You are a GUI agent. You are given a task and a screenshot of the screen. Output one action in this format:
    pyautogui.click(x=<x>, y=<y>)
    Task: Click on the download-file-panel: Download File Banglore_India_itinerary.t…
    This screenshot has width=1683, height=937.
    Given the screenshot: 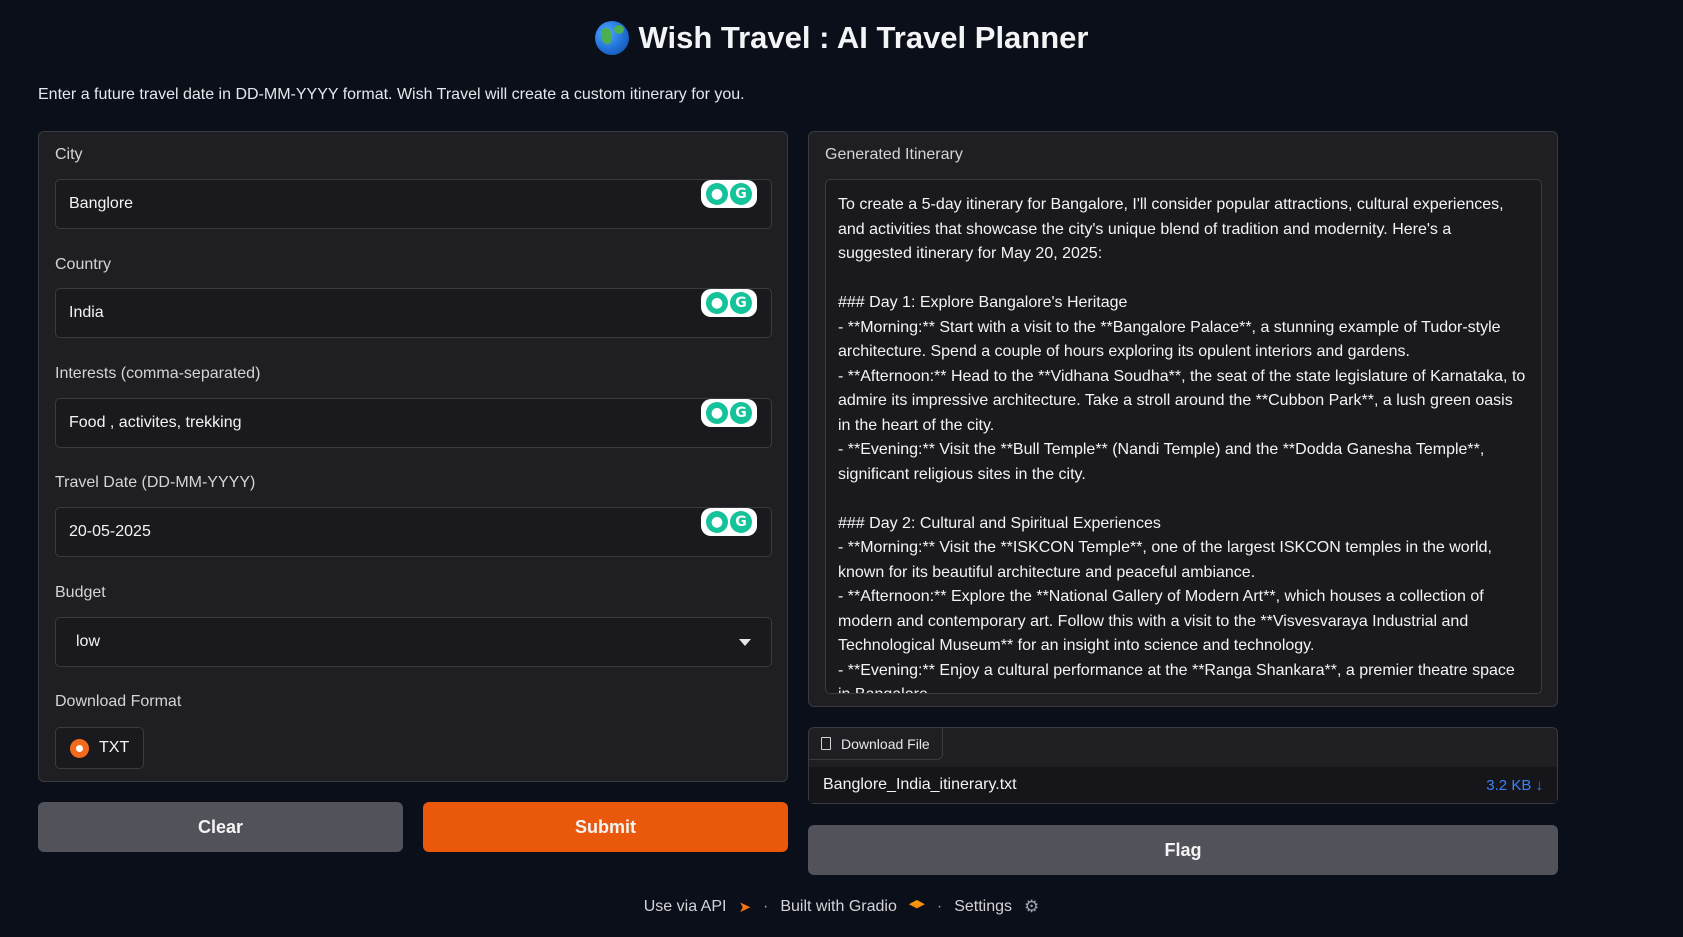 What is the action you would take?
    pyautogui.click(x=1183, y=765)
    